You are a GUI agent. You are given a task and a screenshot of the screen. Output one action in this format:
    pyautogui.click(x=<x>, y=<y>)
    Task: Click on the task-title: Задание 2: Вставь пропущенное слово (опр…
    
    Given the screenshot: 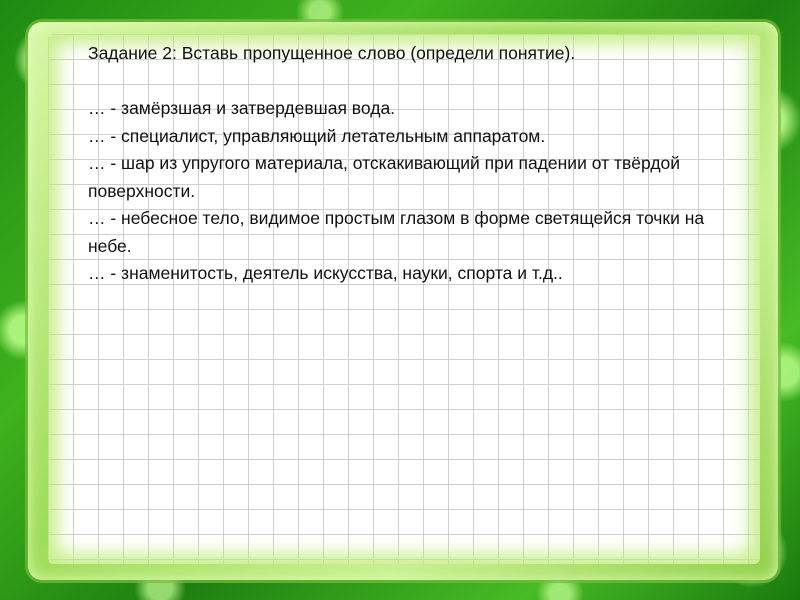 What is the action you would take?
    pyautogui.click(x=332, y=53)
    